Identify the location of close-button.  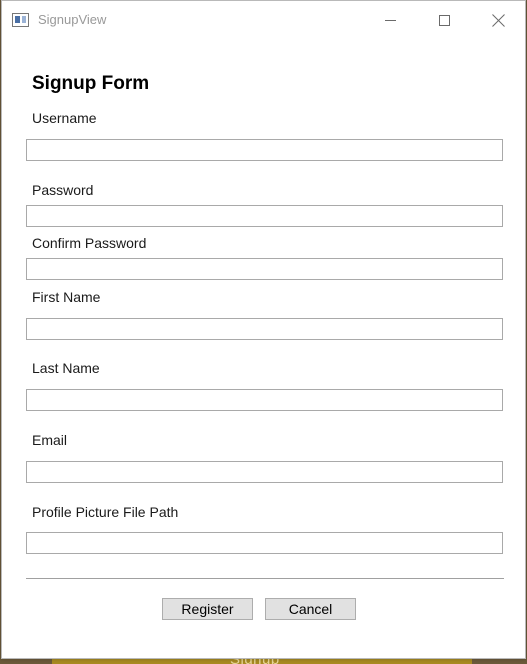
(498, 20).